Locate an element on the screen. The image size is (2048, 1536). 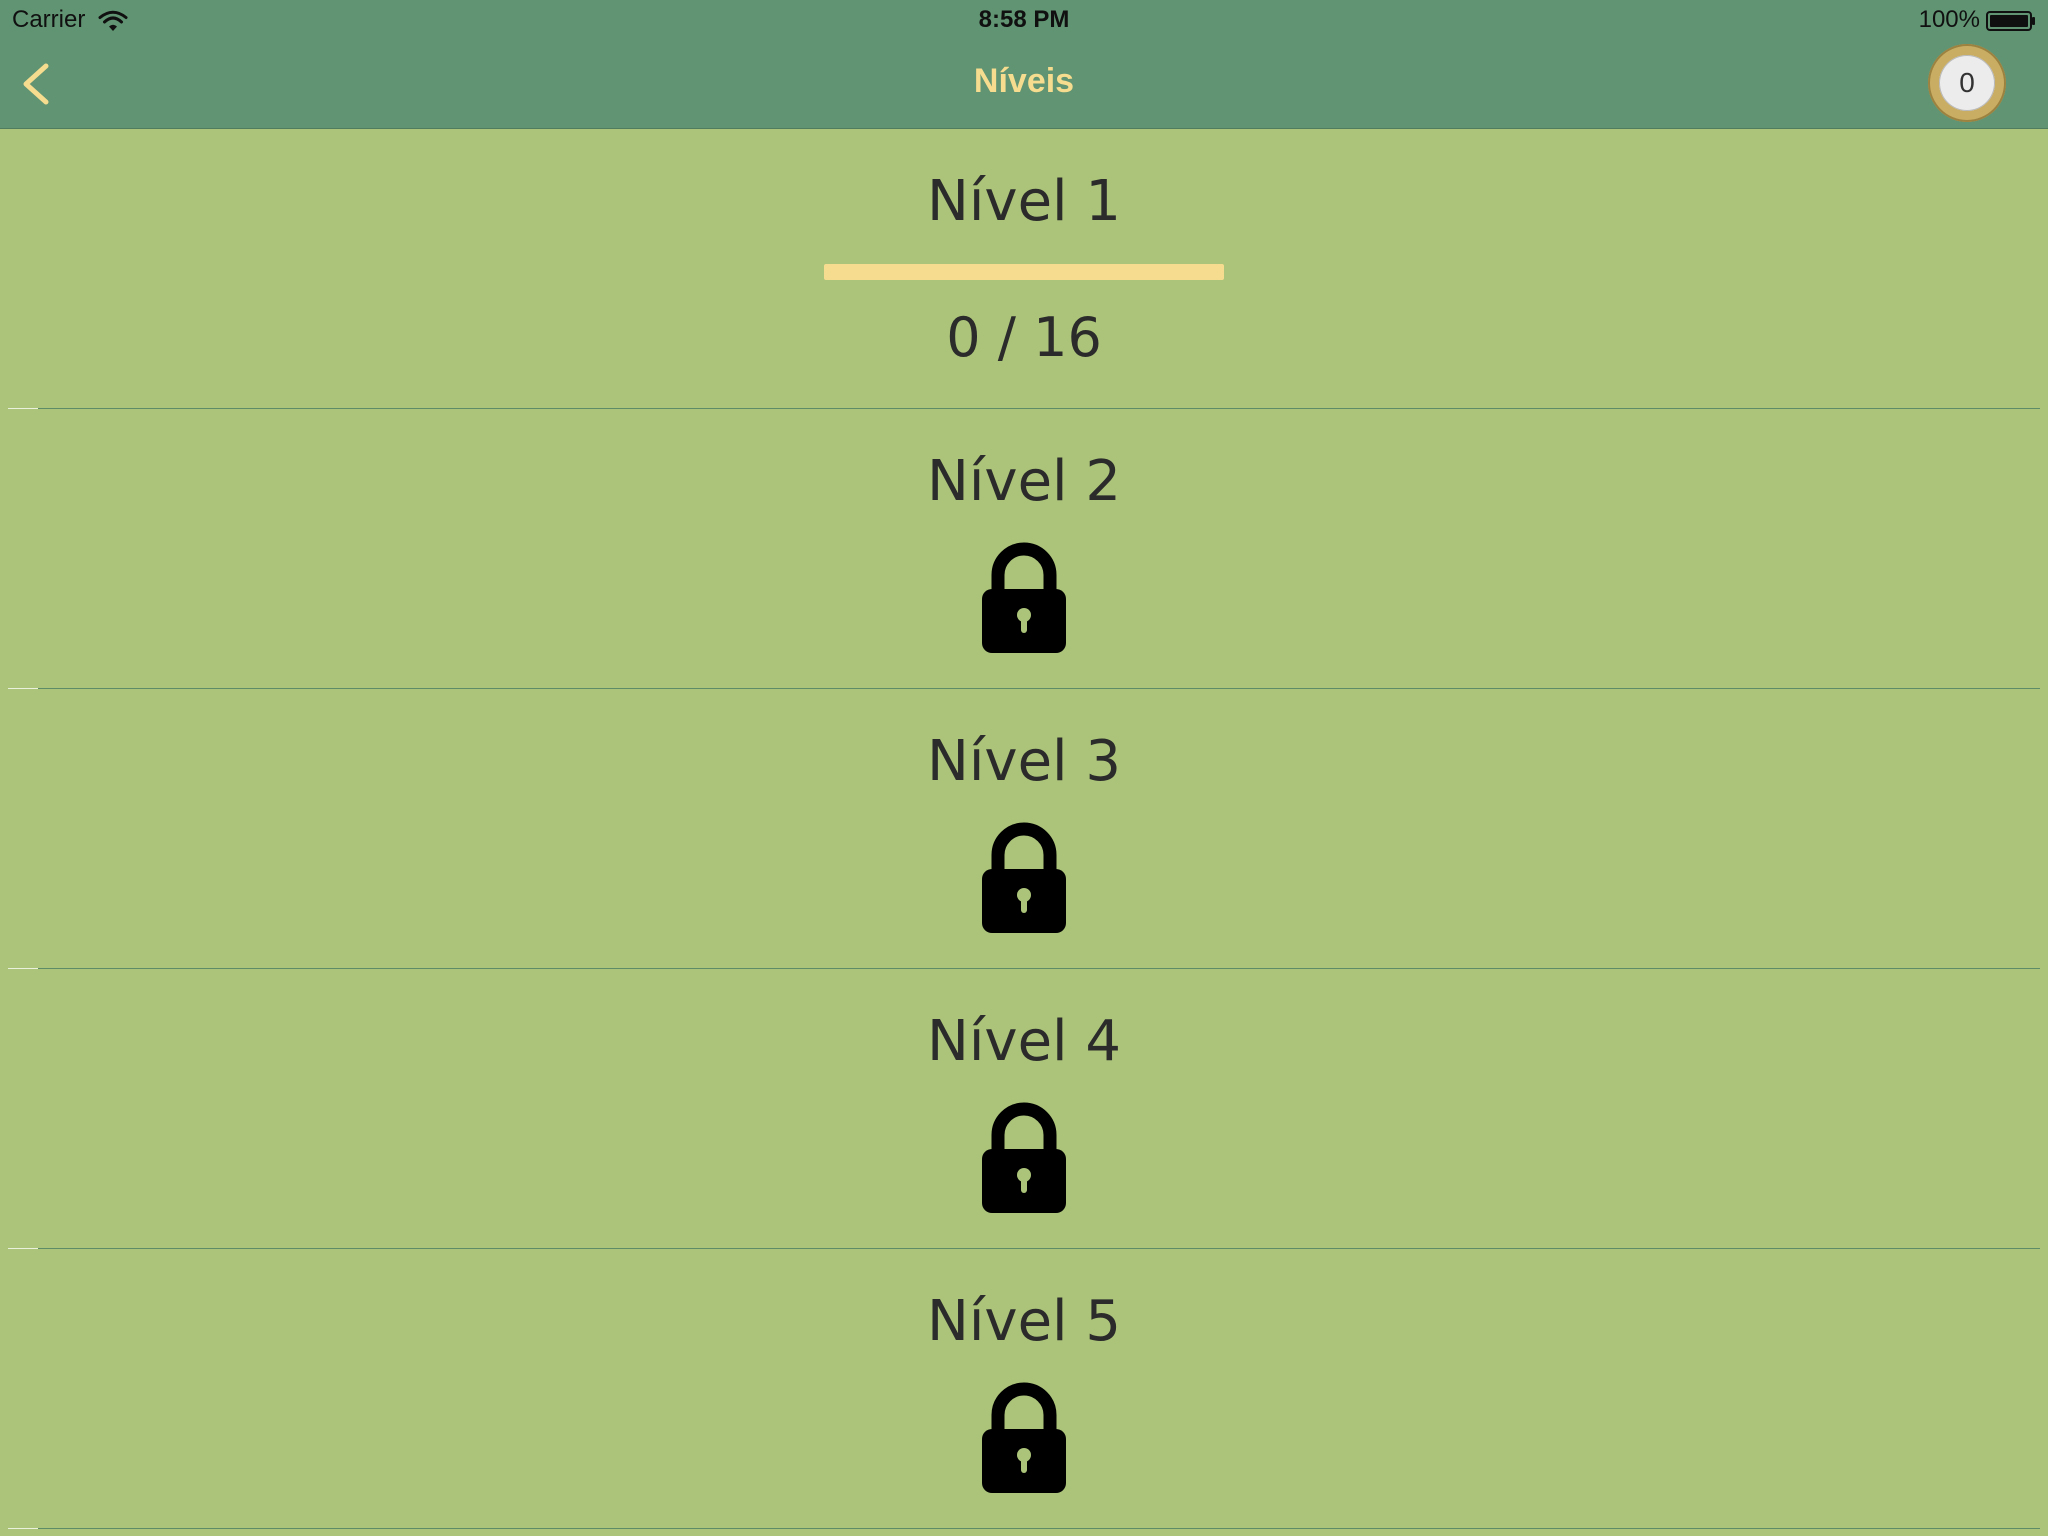
clock-label: 8:58 PM is located at coordinates (1024, 19).